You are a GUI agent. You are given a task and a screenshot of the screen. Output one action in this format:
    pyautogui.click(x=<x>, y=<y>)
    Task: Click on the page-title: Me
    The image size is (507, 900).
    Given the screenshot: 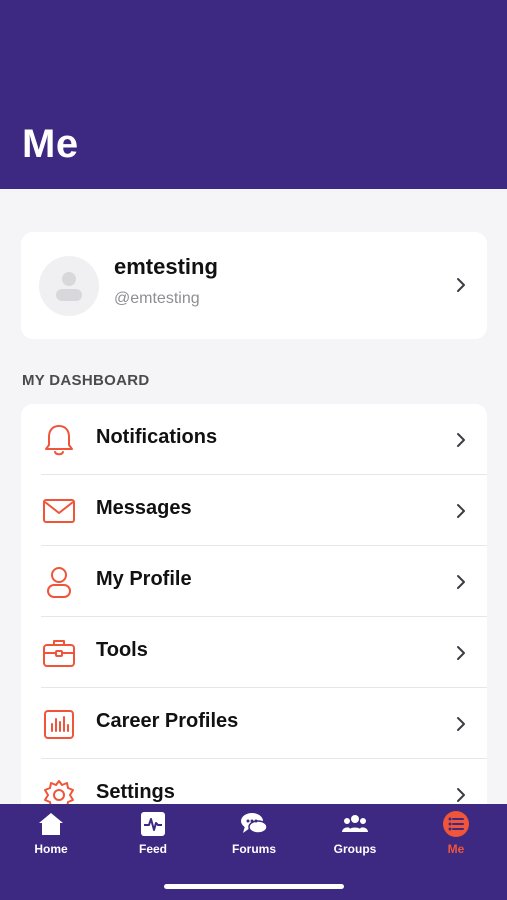 What is the action you would take?
    pyautogui.click(x=50, y=144)
    